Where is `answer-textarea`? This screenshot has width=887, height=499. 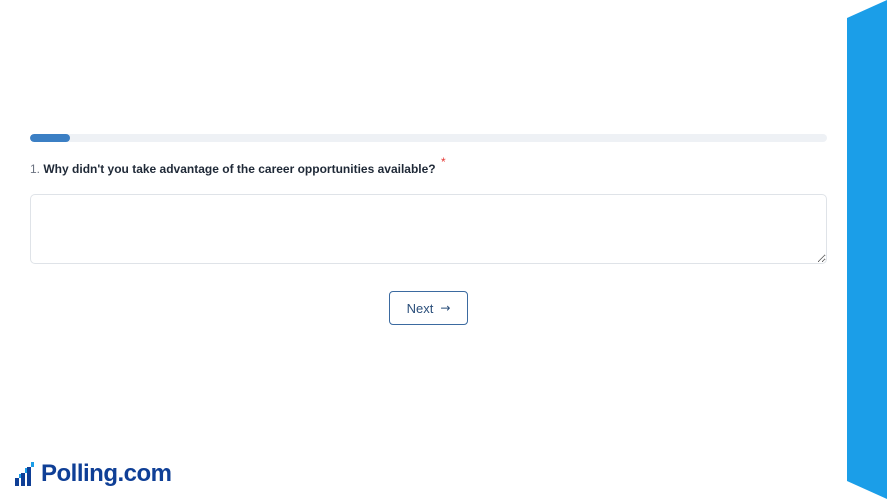 answer-textarea is located at coordinates (428, 229).